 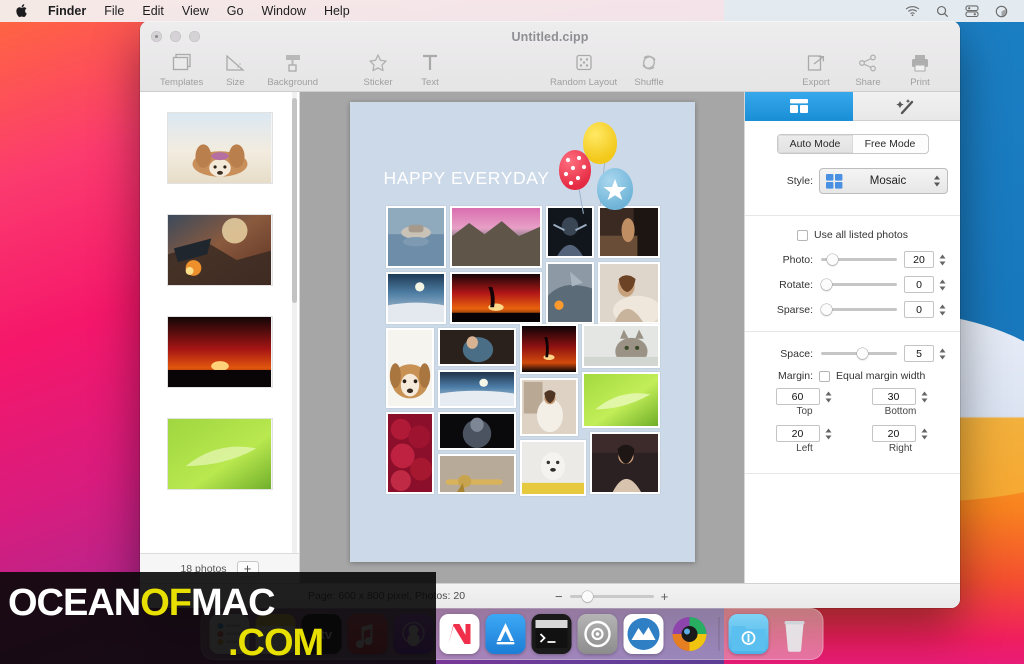 What do you see at coordinates (337, 11) in the screenshot?
I see `menu-item-help: Help` at bounding box center [337, 11].